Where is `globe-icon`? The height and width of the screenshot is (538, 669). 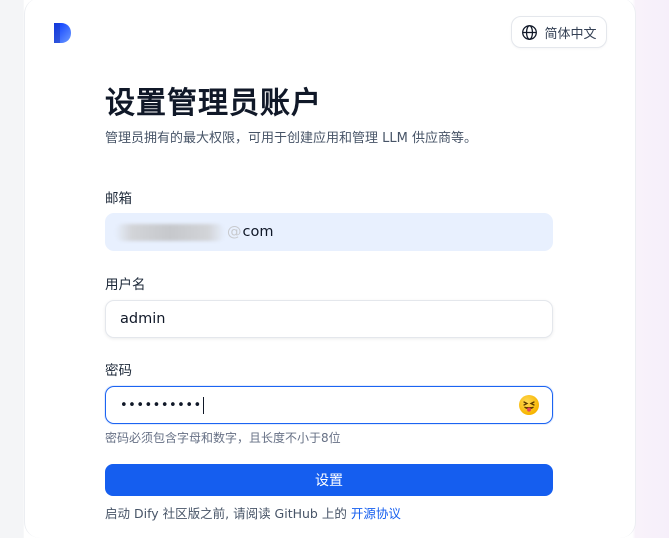
globe-icon is located at coordinates (530, 32).